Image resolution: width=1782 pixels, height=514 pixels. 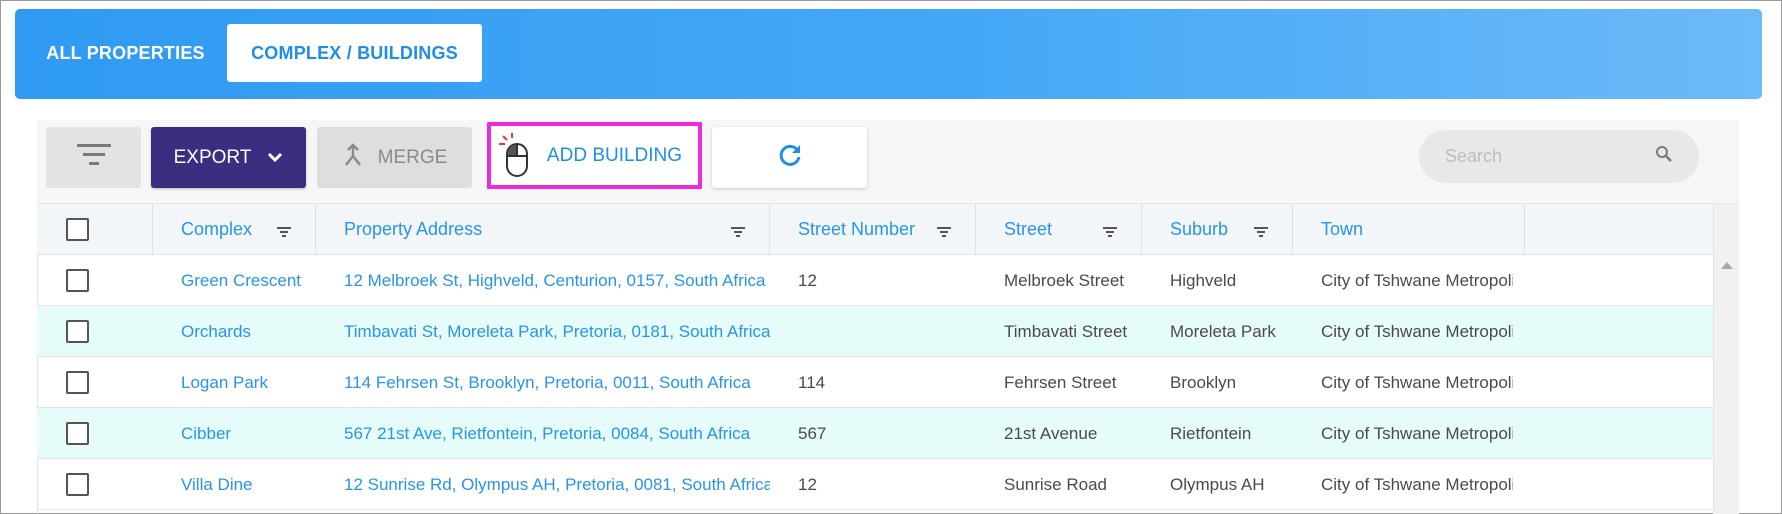 What do you see at coordinates (1664, 156) in the screenshot?
I see `search-icon` at bounding box center [1664, 156].